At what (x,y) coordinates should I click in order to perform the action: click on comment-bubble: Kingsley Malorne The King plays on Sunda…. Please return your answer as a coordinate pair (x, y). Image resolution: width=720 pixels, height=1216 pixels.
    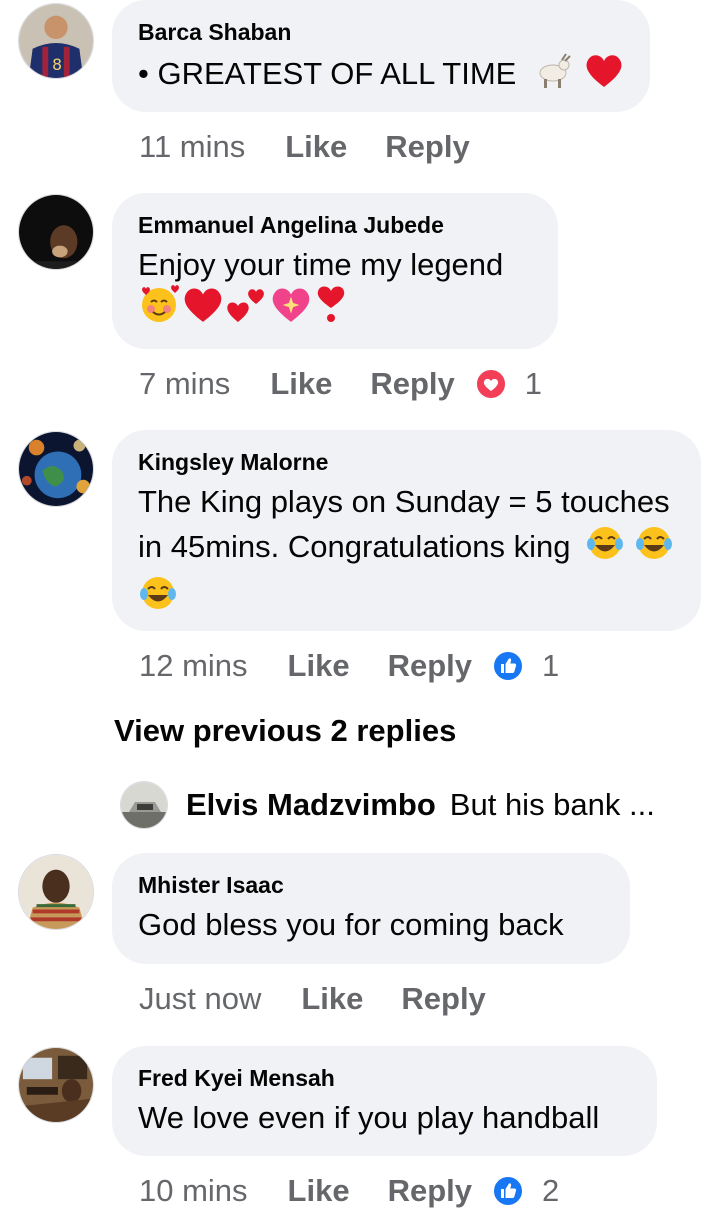
    Looking at the image, I should click on (406, 530).